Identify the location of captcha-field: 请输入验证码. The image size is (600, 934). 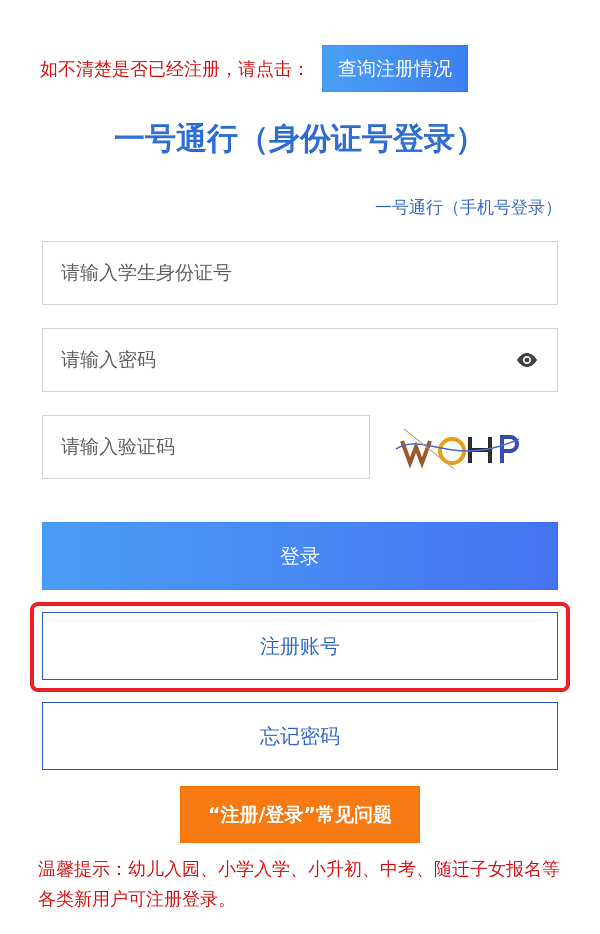
(206, 447).